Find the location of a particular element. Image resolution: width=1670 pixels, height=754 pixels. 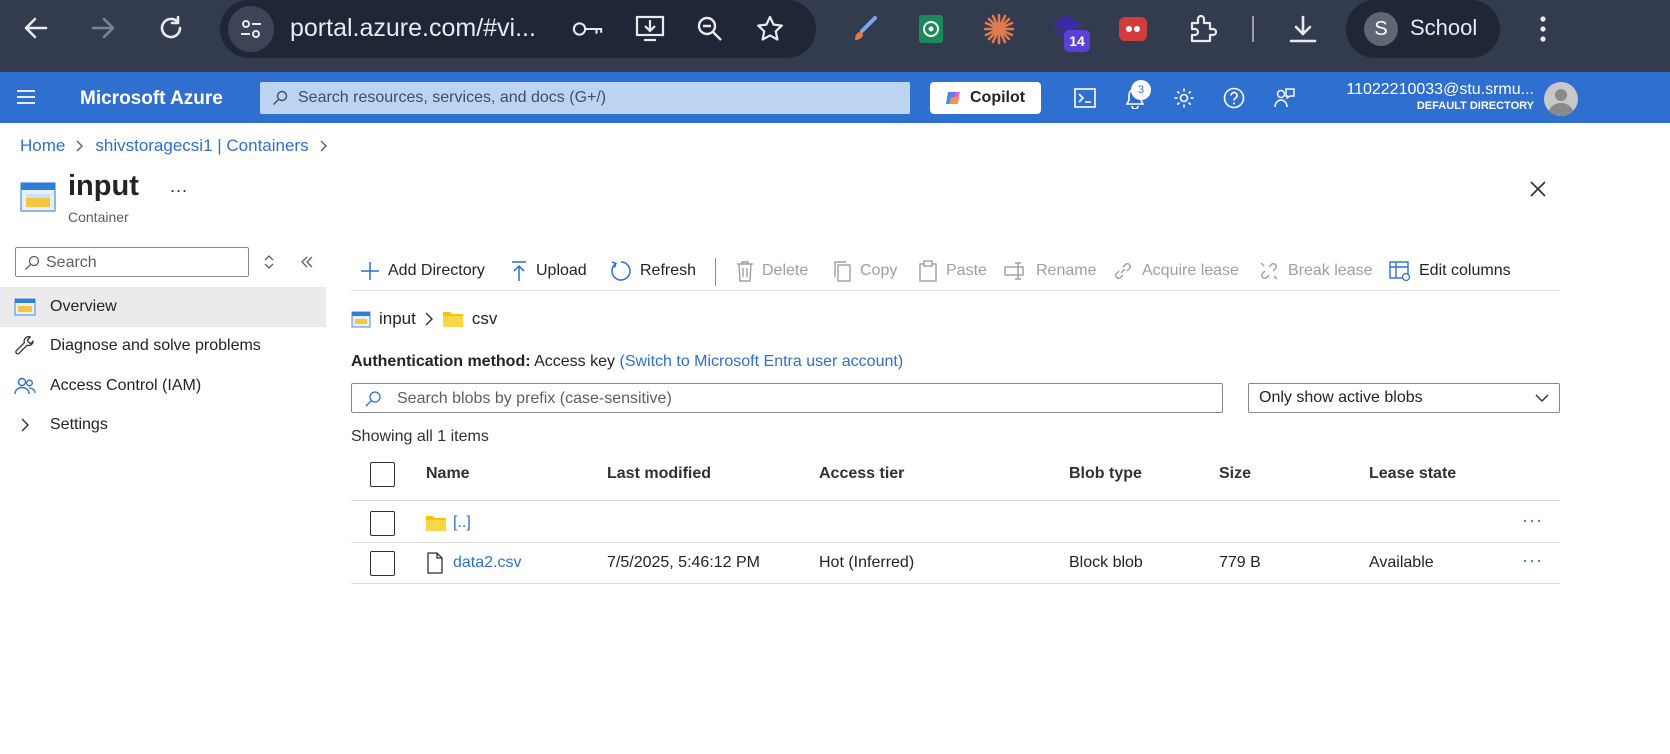

upload-button: Upload is located at coordinates (548, 271).